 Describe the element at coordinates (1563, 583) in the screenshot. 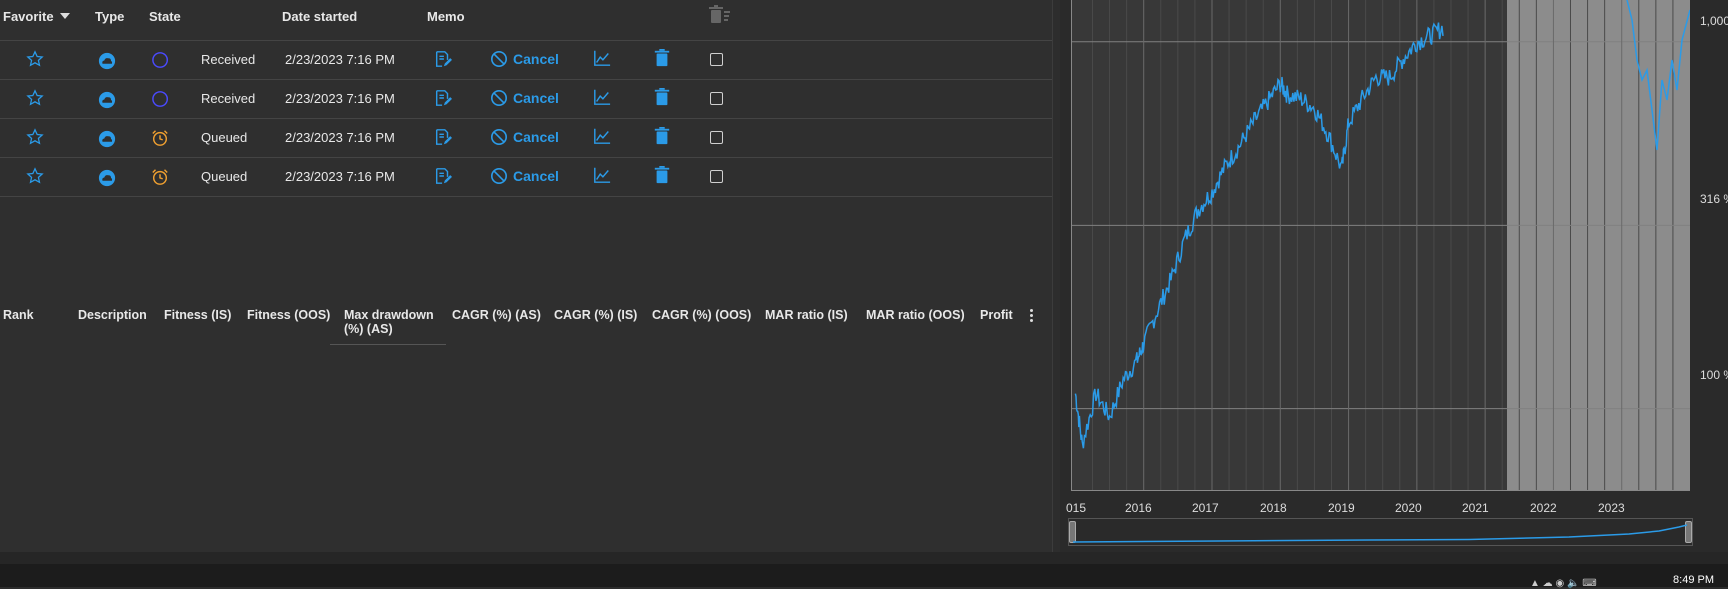

I see `tray-icons: ▲ ☁ ◉ 🔈 ⌨` at that location.